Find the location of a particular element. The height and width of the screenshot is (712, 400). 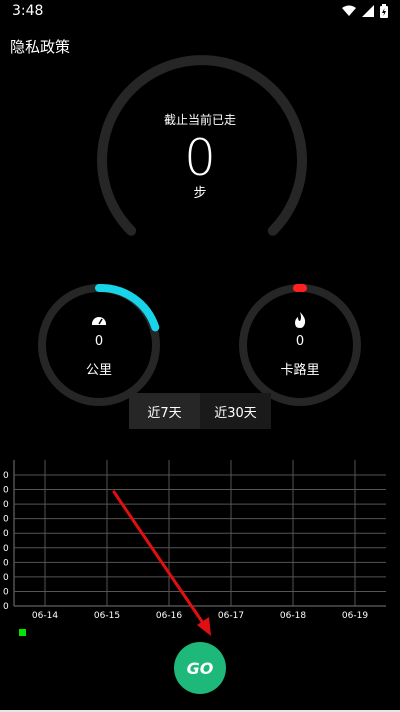

distance-label: 公里 is located at coordinates (98, 370).